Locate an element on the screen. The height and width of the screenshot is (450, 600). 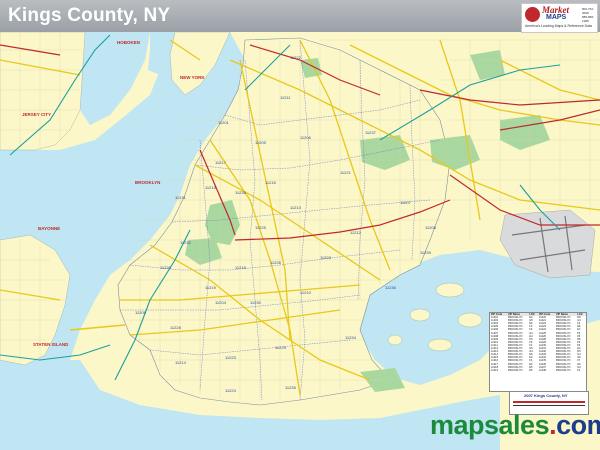
zip-label: 11224 is located at coordinates (230, 390).